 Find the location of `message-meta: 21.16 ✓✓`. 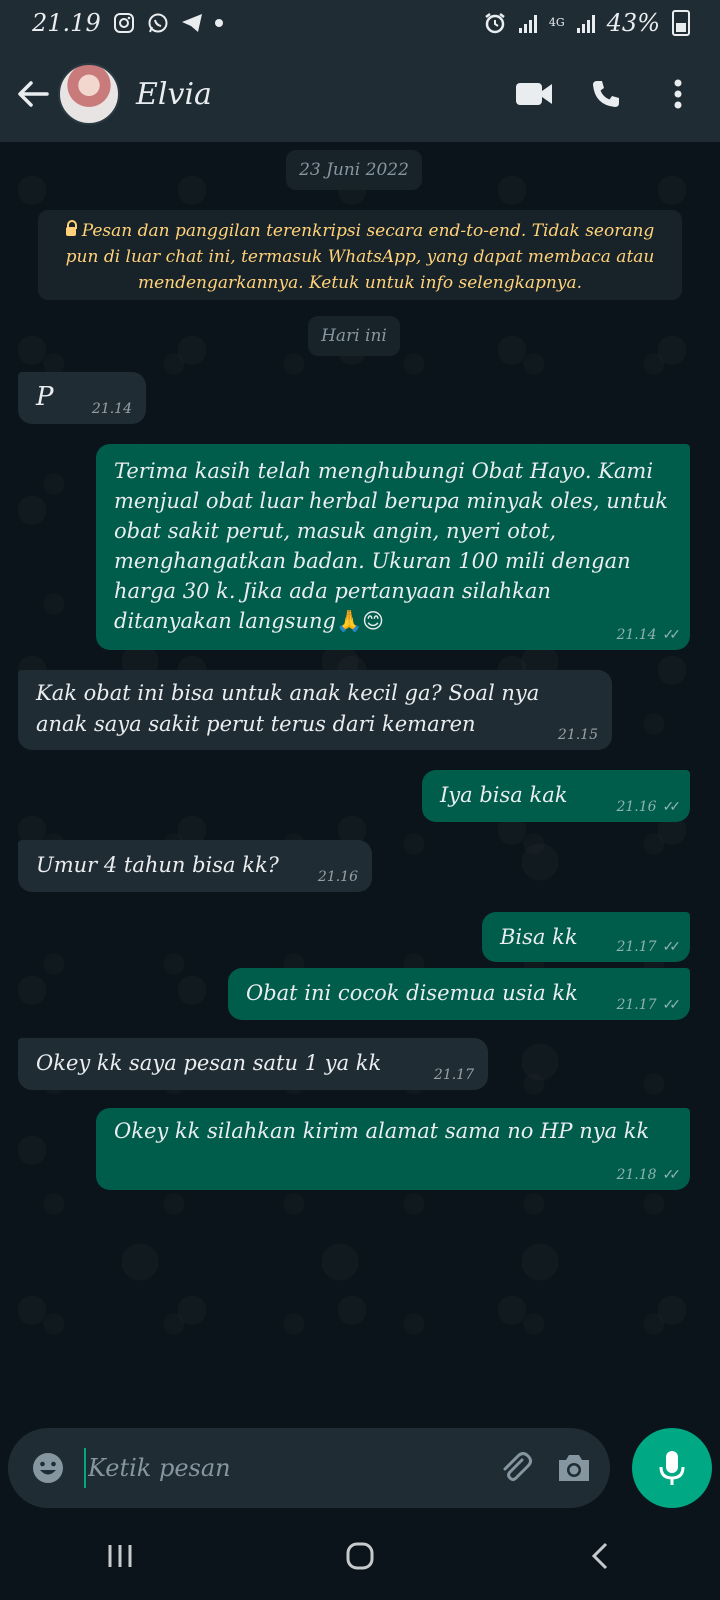

message-meta: 21.16 ✓✓ is located at coordinates (649, 807).